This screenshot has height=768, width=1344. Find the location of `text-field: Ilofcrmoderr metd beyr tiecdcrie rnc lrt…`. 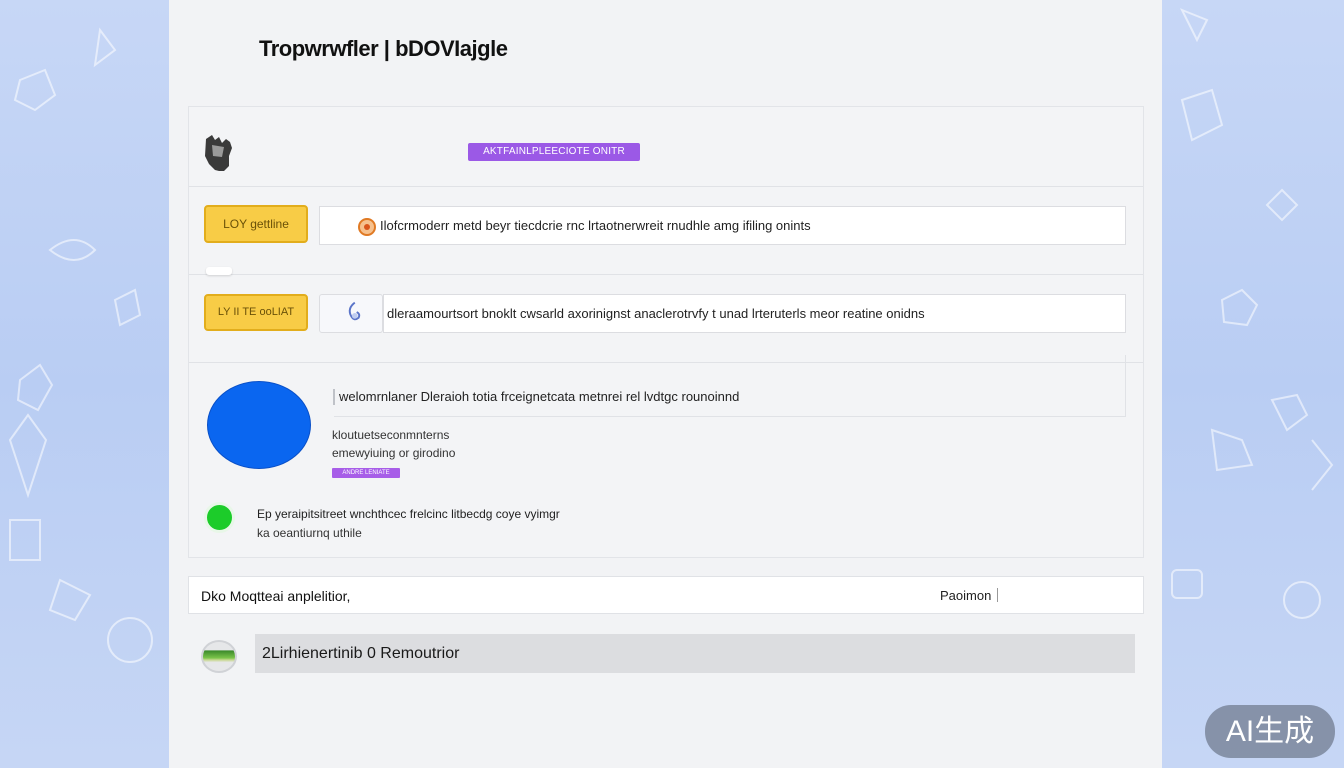

text-field: Ilofcrmoderr metd beyr tiecdcrie rnc lrt… is located at coordinates (722, 225).